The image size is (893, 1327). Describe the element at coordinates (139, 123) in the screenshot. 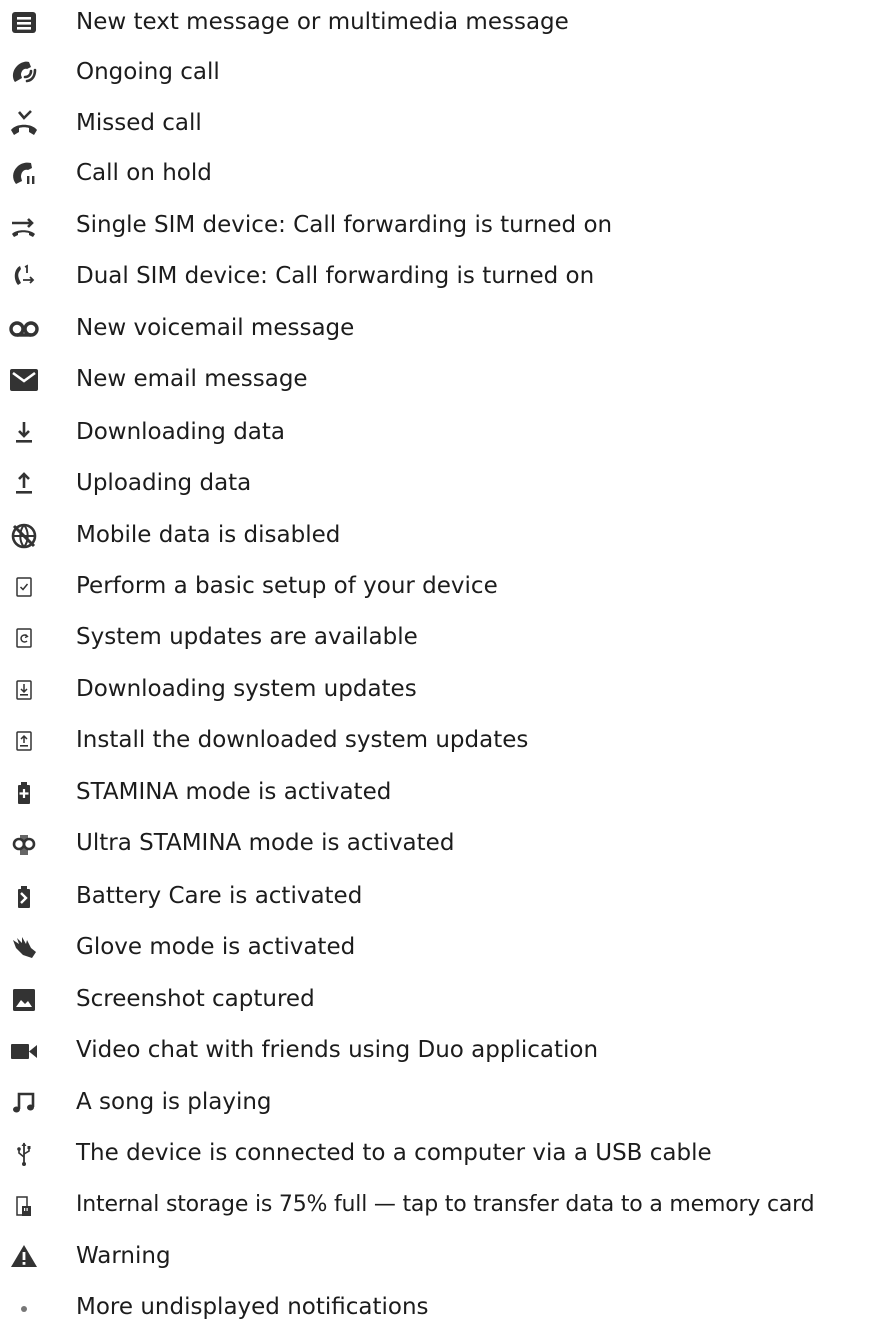

I see `list-item-label: Missed call` at that location.